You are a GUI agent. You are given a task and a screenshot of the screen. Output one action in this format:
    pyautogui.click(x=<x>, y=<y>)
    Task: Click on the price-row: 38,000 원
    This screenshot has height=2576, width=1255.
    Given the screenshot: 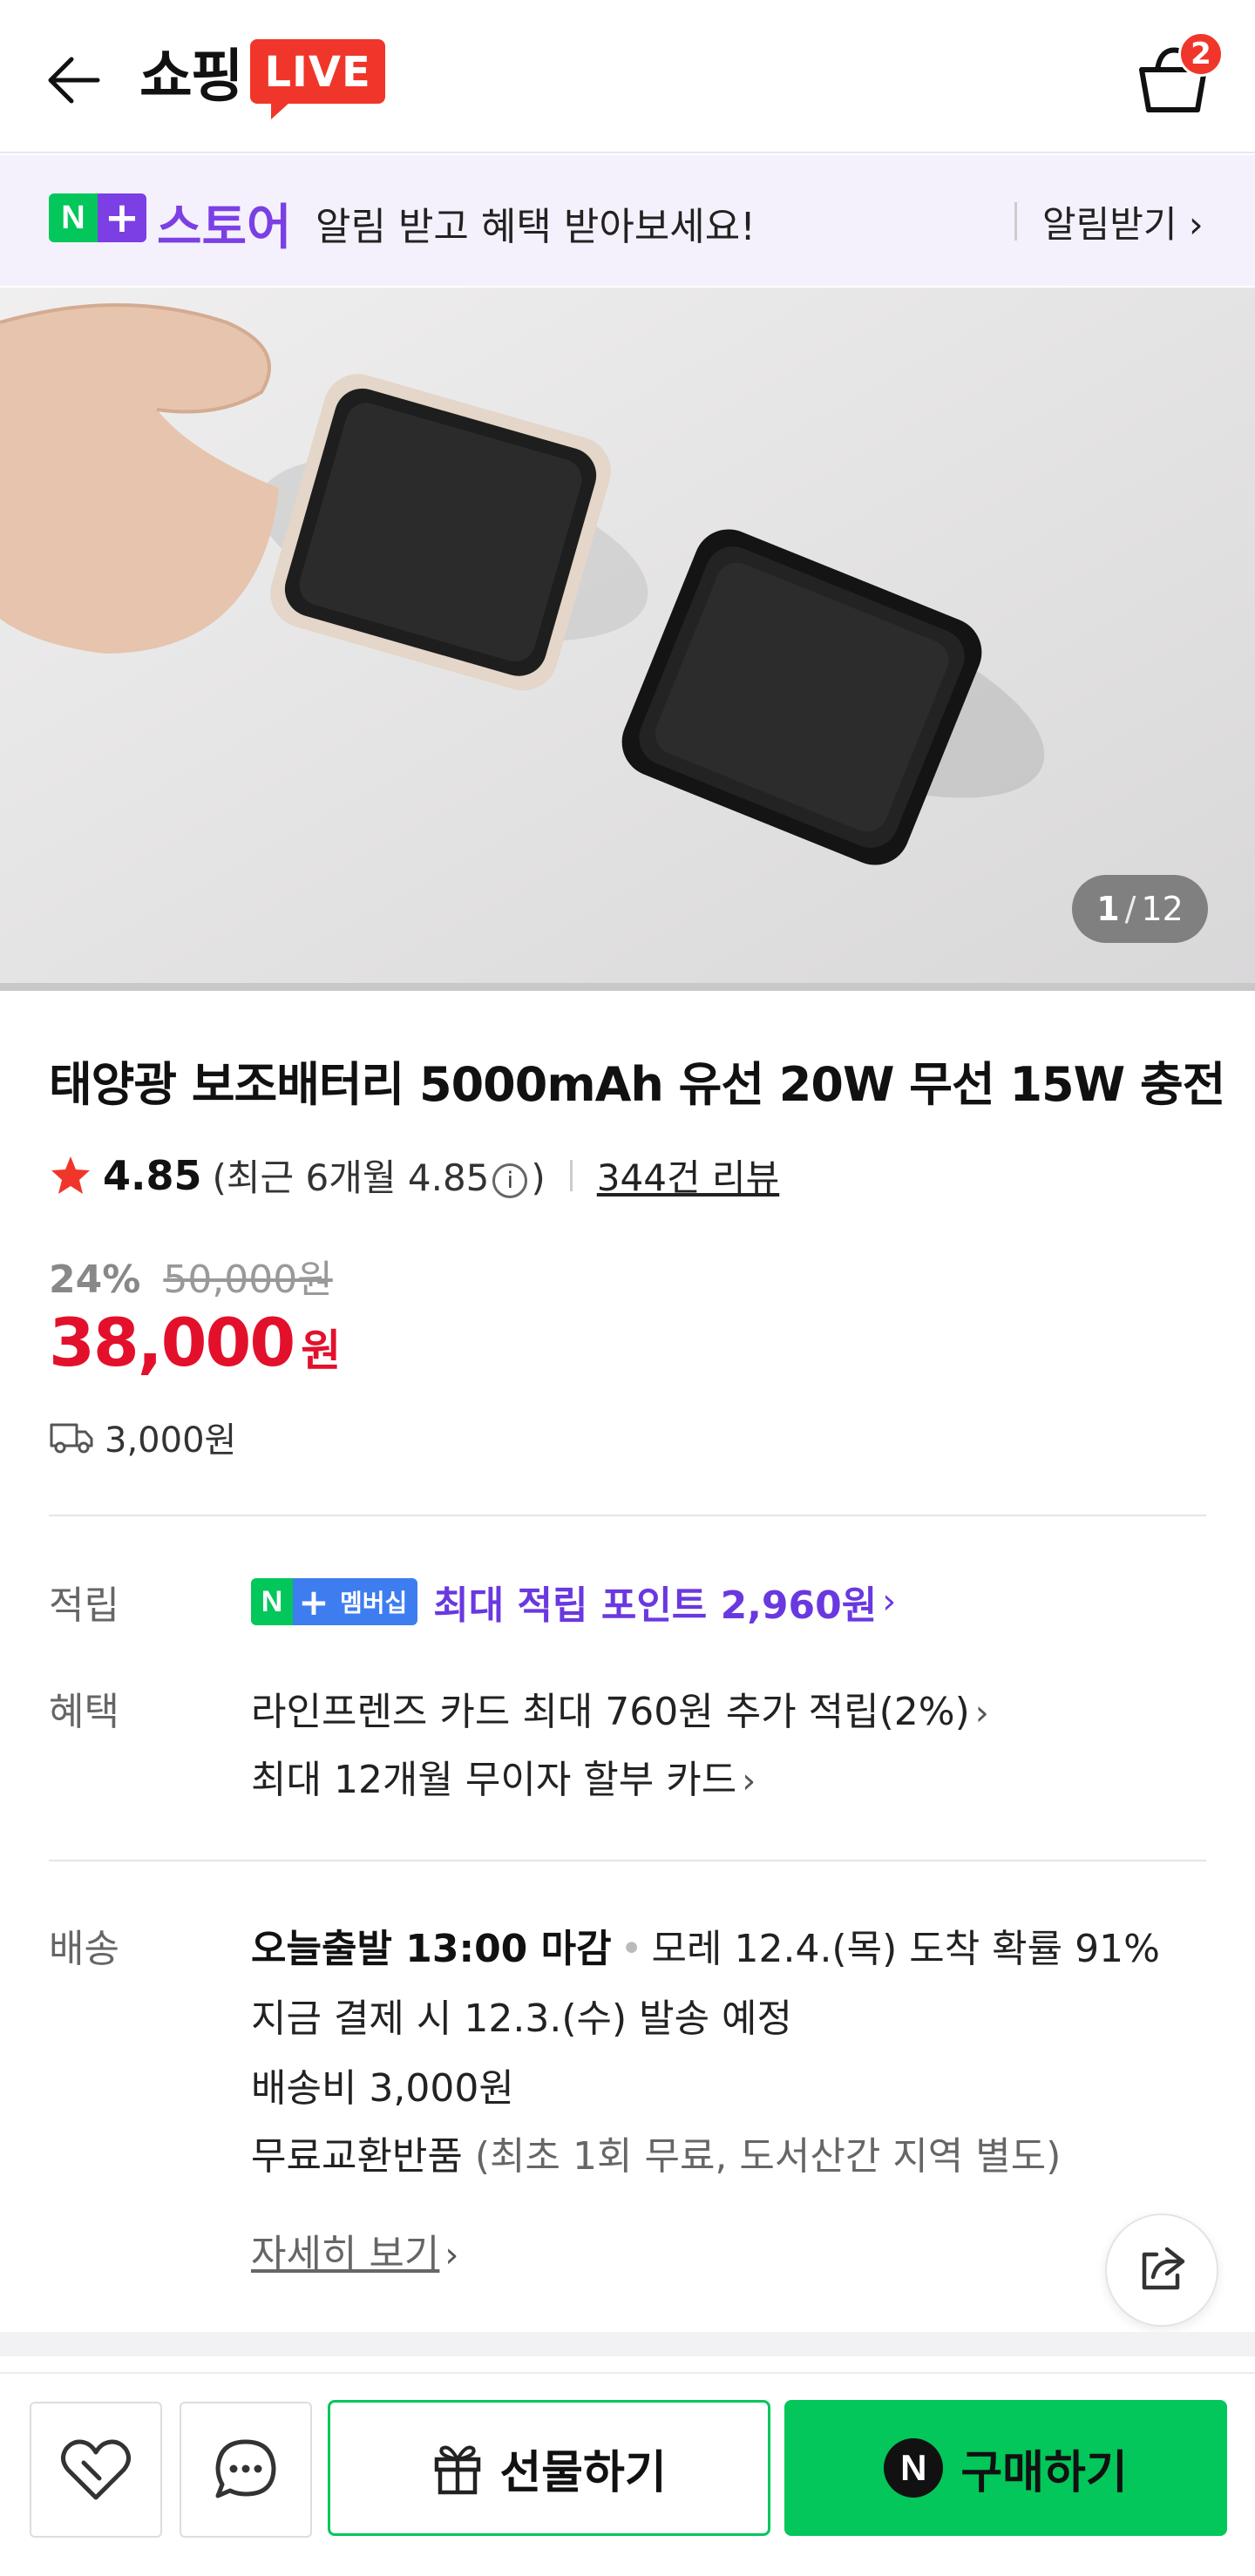 What is the action you would take?
    pyautogui.click(x=195, y=1343)
    